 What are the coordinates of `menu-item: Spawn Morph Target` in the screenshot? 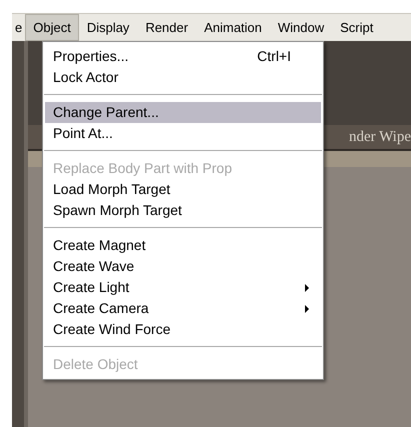 It's located at (183, 210).